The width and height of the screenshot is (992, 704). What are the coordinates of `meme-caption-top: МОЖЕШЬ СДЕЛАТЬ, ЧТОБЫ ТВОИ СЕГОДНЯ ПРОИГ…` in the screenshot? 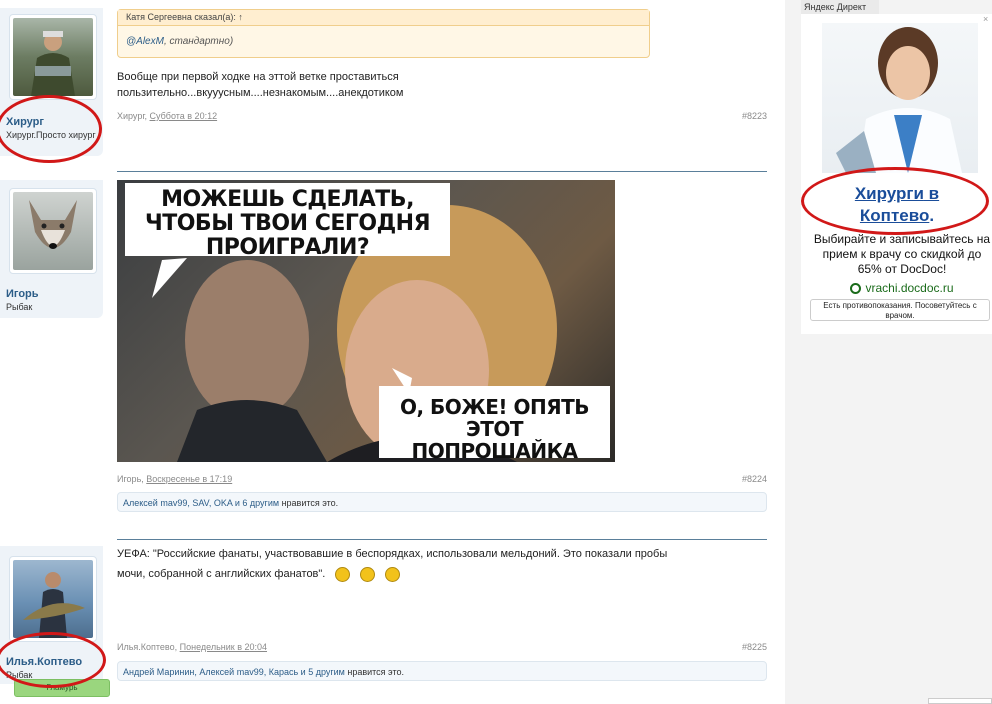 It's located at (287, 221).